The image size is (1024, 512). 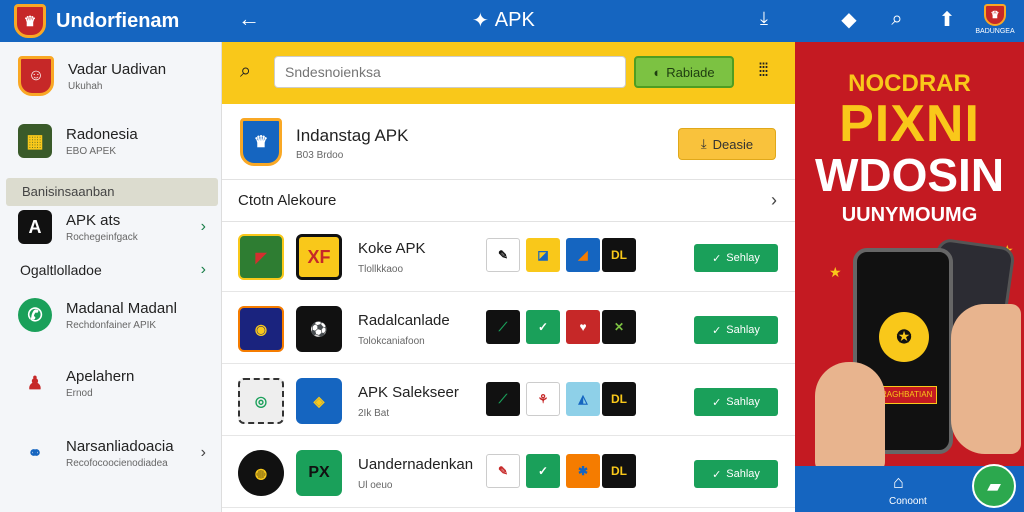 I want to click on category-row: Ctotn Alekoure ›, so click(x=508, y=201).